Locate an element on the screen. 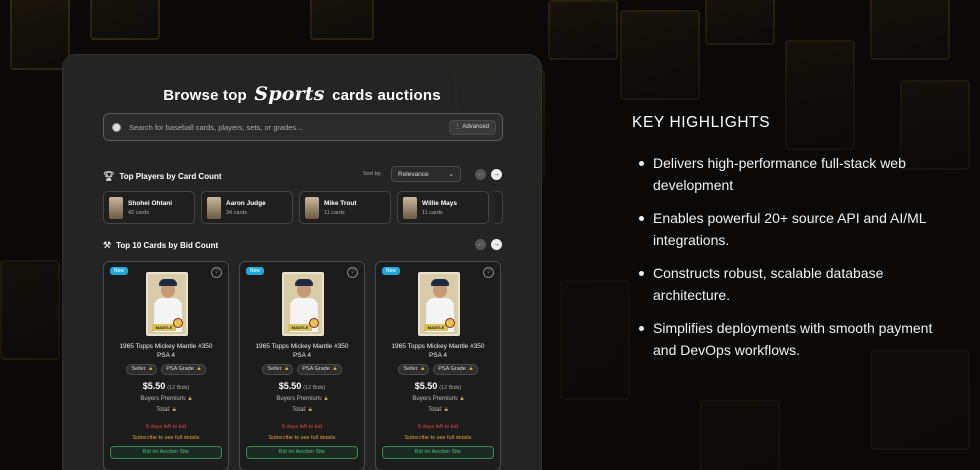  highlights-title: KEY HIGHLIGHTS is located at coordinates (701, 122).